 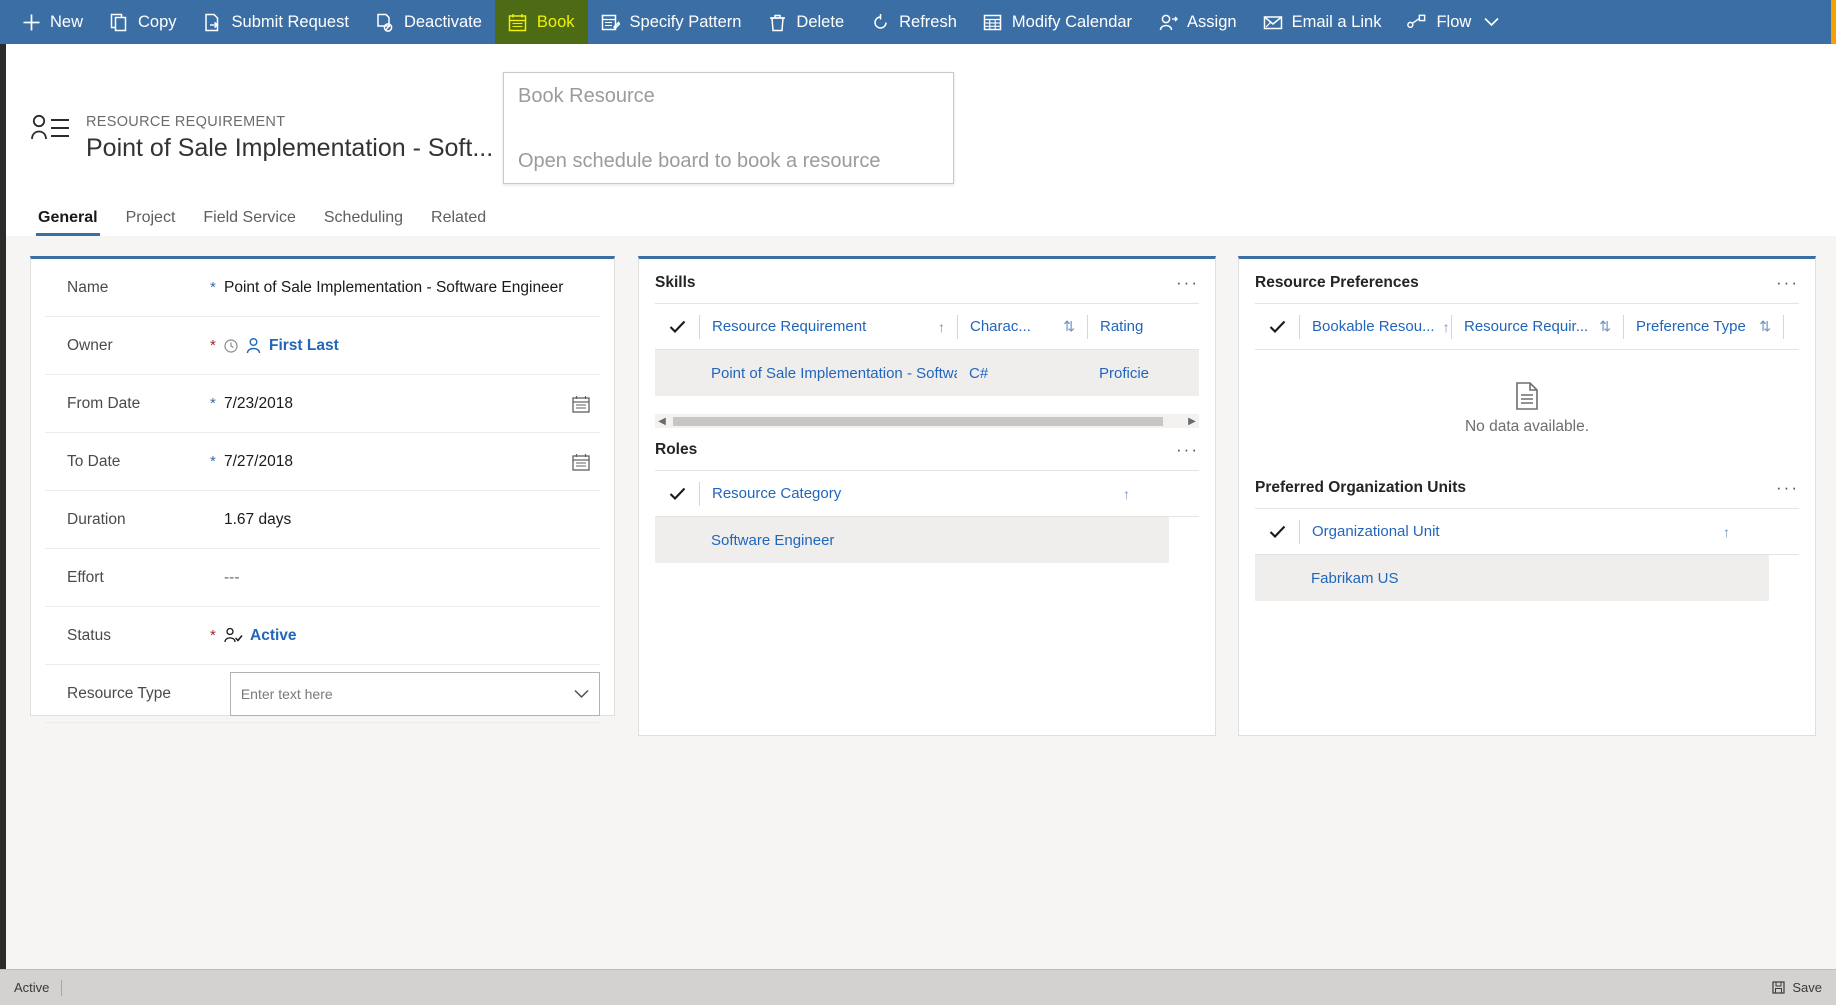 I want to click on command-label: Flow, so click(x=1454, y=21).